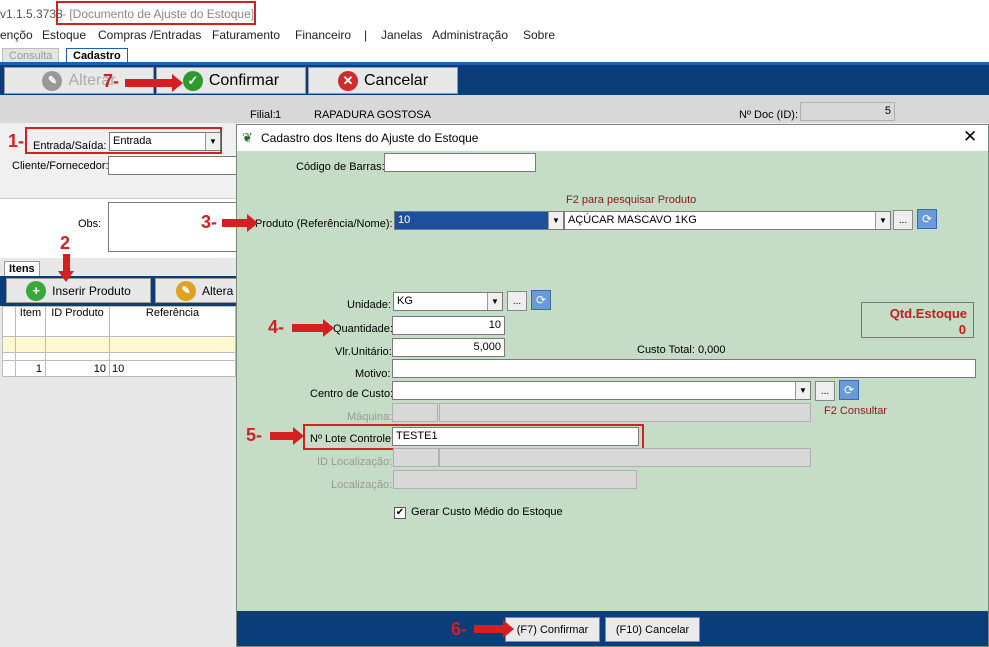  Describe the element at coordinates (22, 269) in the screenshot. I see `tab-itens: Itens` at that location.